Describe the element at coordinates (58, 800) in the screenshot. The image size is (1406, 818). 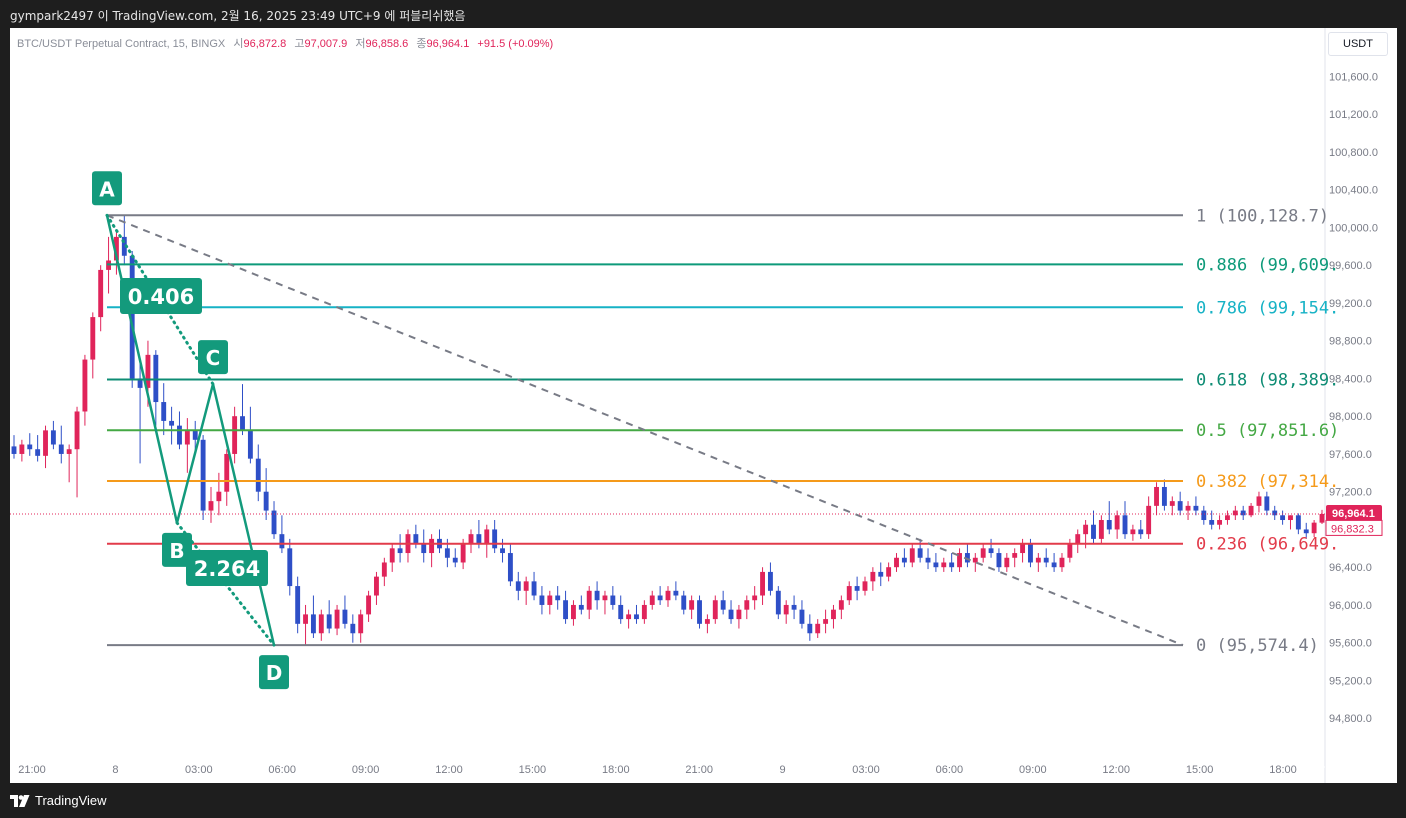
I see `brand: TradingView` at that location.